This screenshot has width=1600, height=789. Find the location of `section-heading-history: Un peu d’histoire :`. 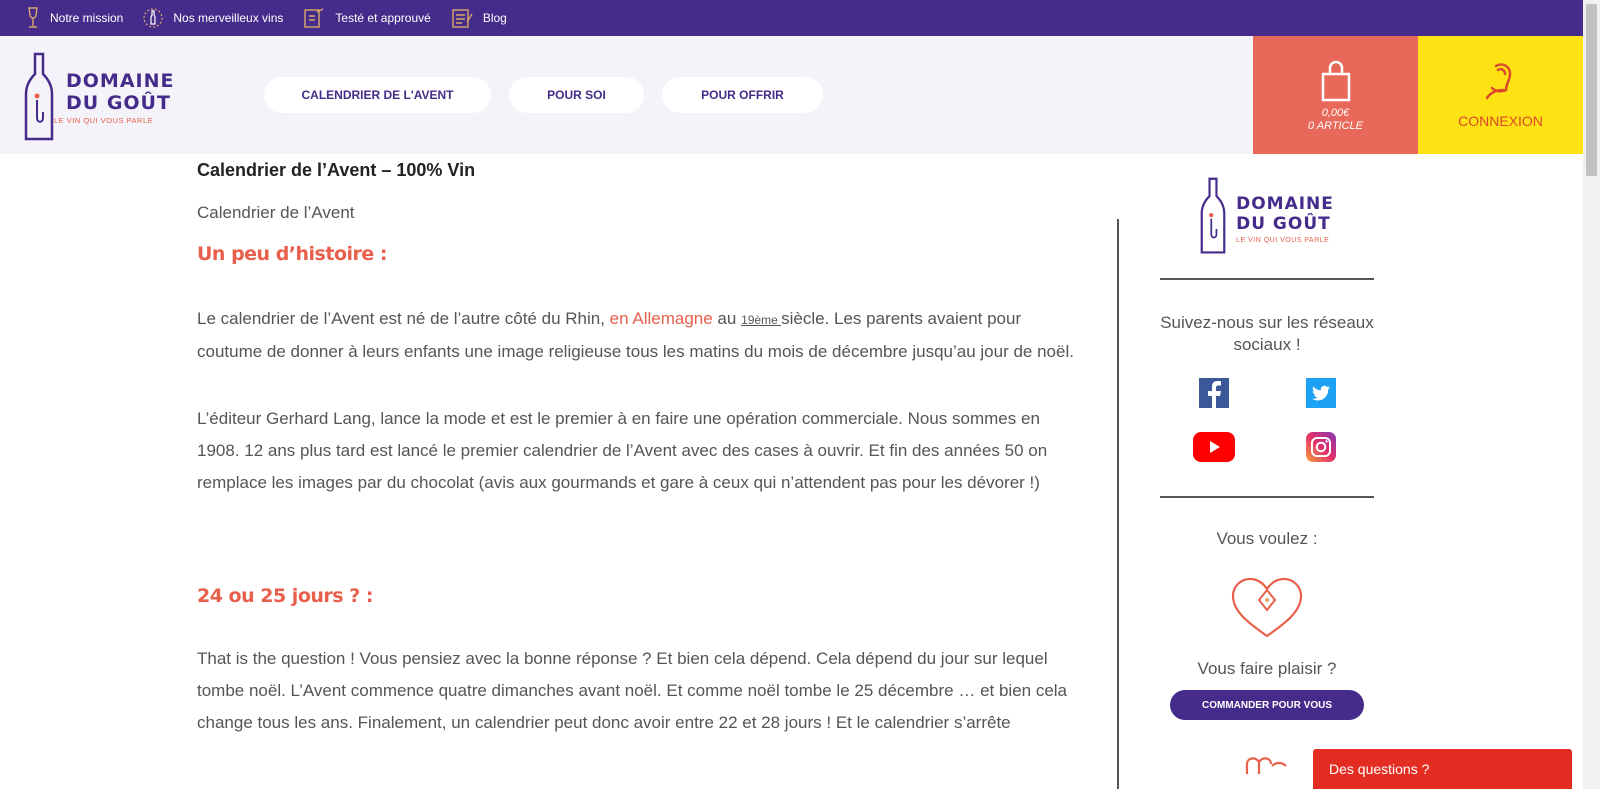

section-heading-history: Un peu d’histoire : is located at coordinates (292, 254).